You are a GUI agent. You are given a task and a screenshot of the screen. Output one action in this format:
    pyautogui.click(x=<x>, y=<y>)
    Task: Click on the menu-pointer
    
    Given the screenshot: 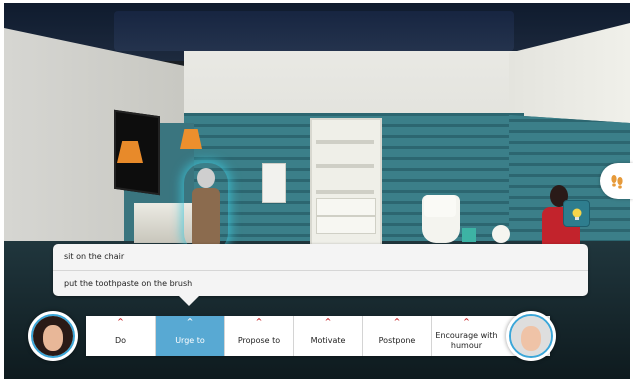 What is the action you would take?
    pyautogui.click(x=189, y=301)
    